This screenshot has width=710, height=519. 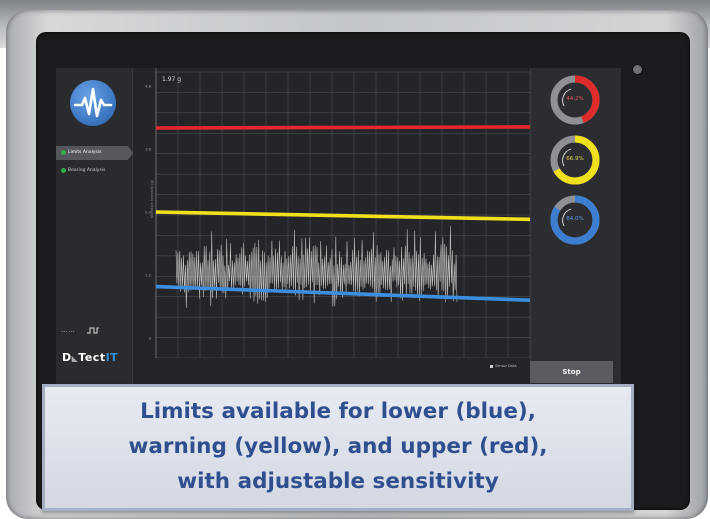 I want to click on y-tick-label: 1.2, so click(x=148, y=275).